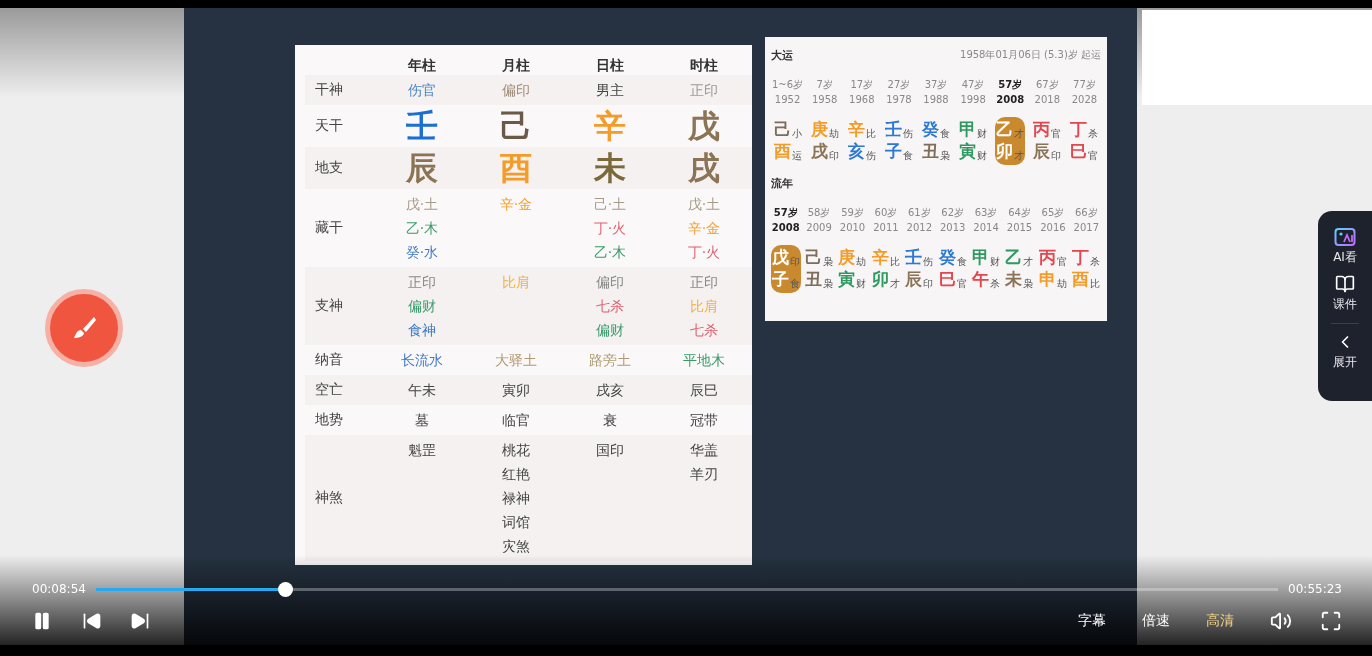 This screenshot has height=656, width=1372. Describe the element at coordinates (422, 252) in the screenshot. I see `table-cell-text: 癸·水` at that location.